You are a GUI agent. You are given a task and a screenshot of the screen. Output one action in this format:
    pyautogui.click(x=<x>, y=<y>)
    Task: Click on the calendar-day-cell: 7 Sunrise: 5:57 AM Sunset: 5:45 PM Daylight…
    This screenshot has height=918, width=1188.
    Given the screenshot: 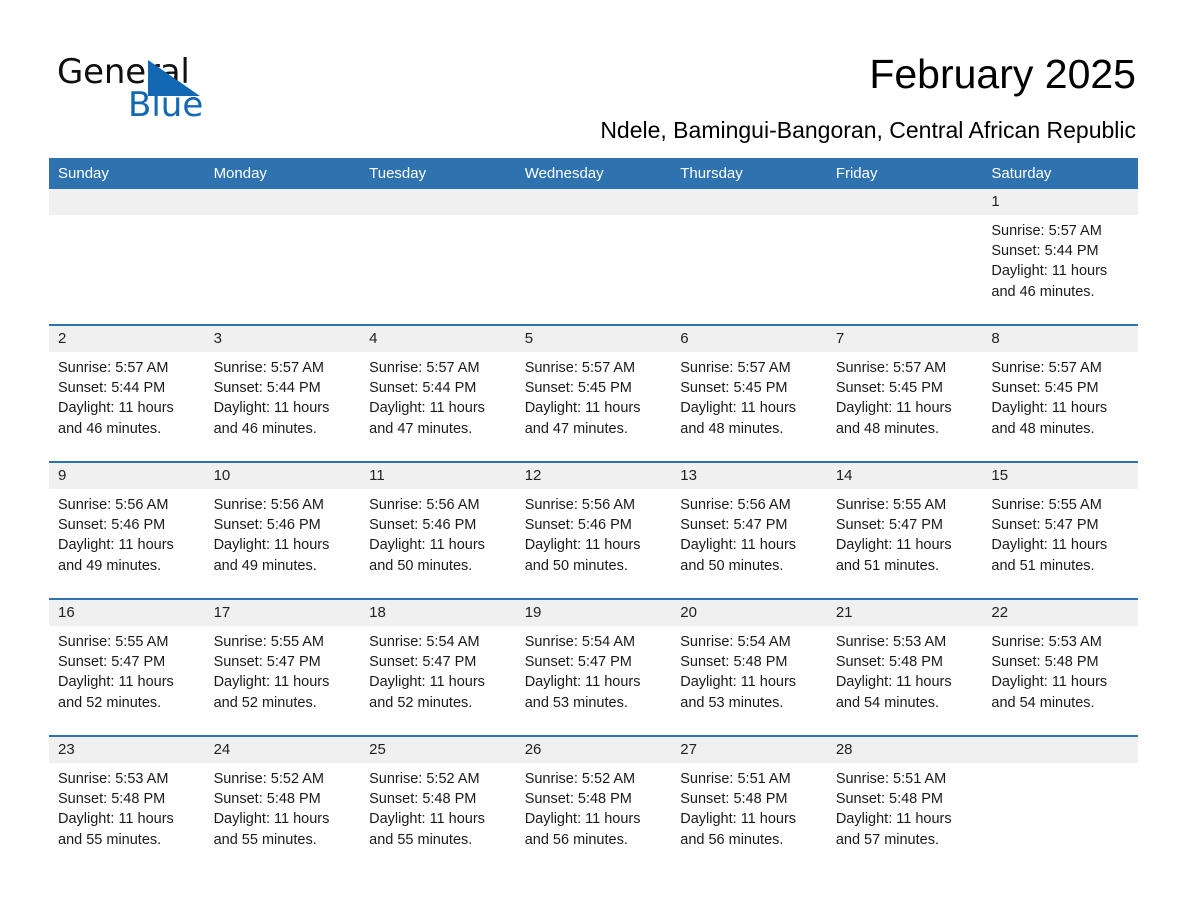 What is the action you would take?
    pyautogui.click(x=904, y=393)
    